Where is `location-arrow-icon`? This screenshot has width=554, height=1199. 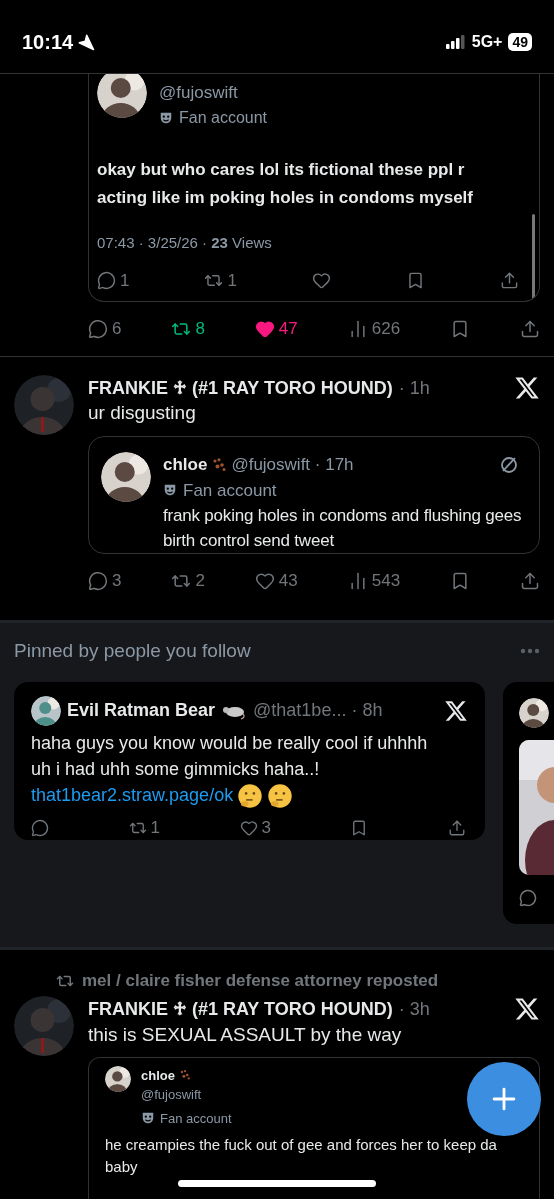 location-arrow-icon is located at coordinates (86, 41).